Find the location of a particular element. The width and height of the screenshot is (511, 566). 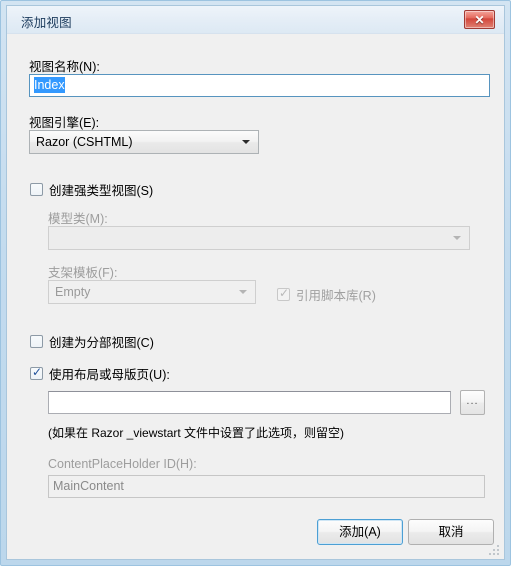

scaffold-template-combobox: Empty is located at coordinates (152, 292).